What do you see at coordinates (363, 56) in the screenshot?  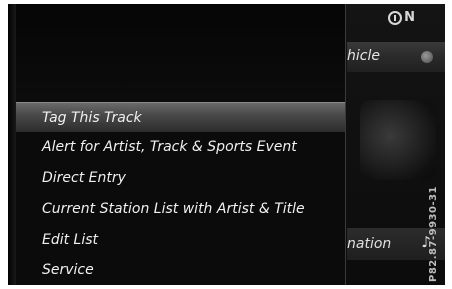 I see `background-vehicle-label: hicle` at bounding box center [363, 56].